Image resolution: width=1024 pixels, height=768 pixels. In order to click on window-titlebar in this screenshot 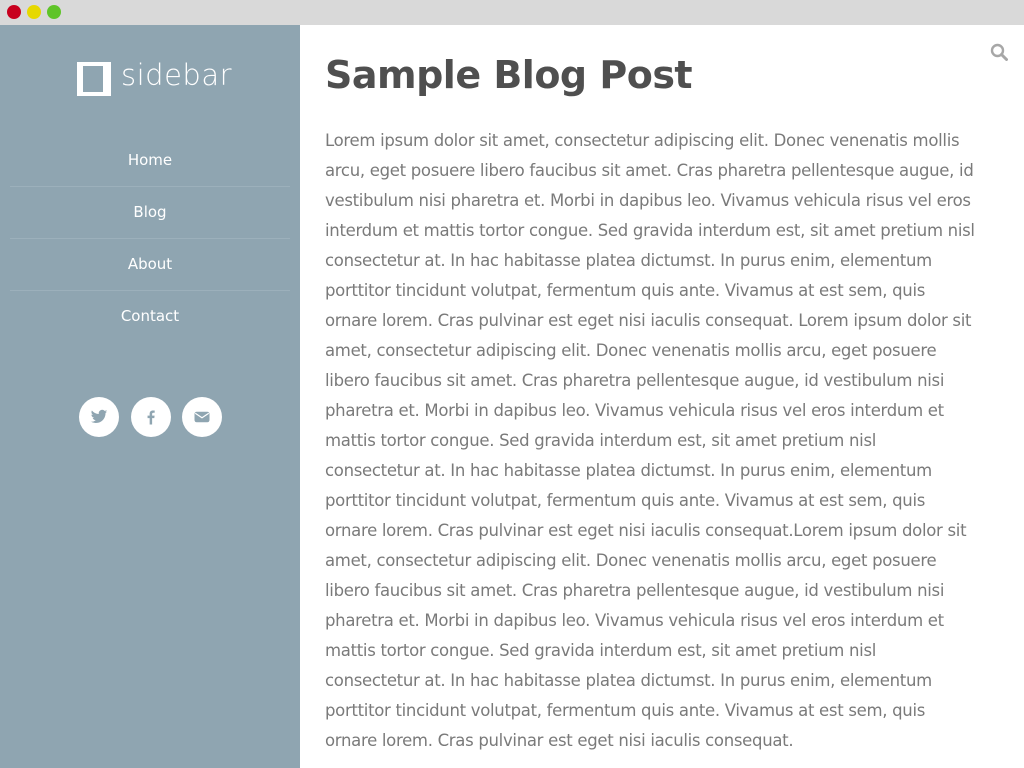, I will do `click(512, 12)`.